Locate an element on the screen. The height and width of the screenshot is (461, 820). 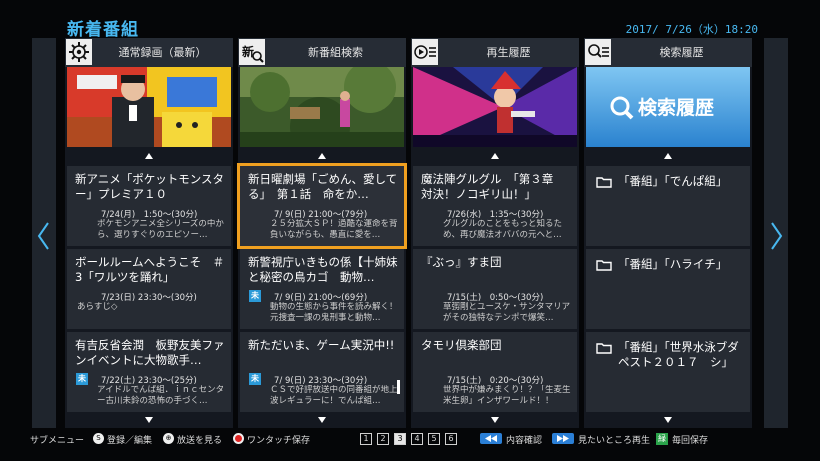
enter-key-icon: ⊕ is located at coordinates (168, 438).